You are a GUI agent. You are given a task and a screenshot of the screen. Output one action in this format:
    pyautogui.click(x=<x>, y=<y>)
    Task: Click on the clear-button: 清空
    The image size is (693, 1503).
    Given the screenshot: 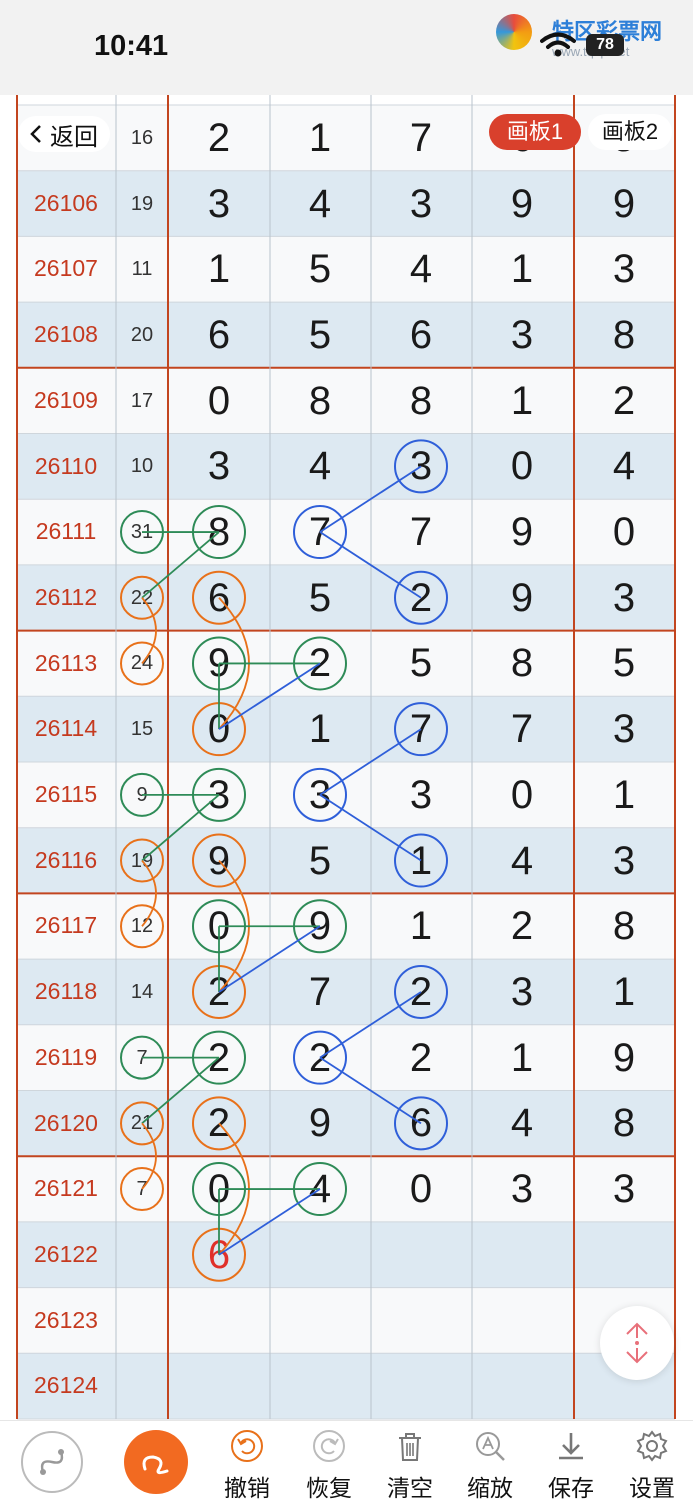 What is the action you would take?
    pyautogui.click(x=410, y=1461)
    